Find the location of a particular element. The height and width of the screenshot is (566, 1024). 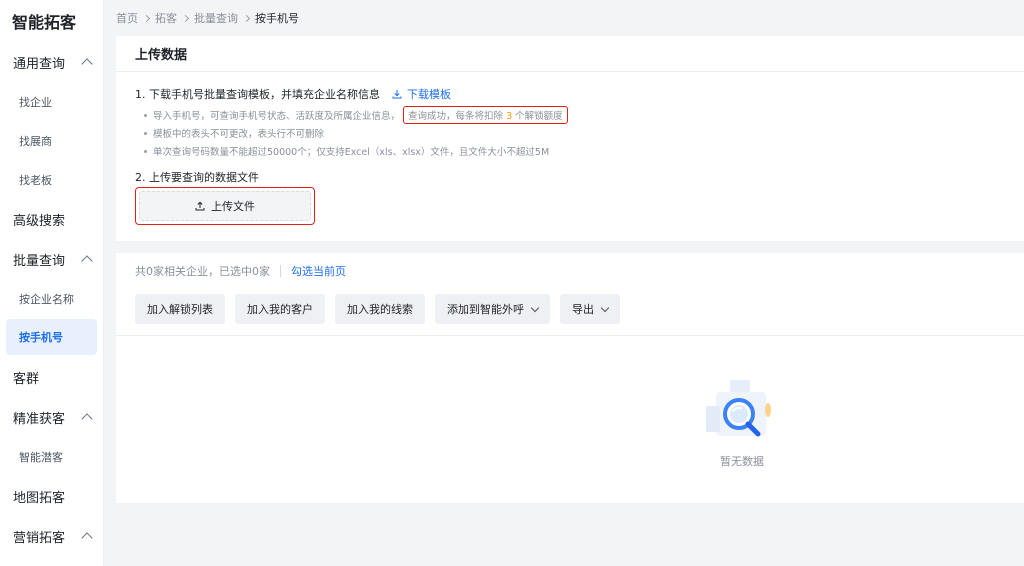

empty-state: 暂无数据 is located at coordinates (742, 424).